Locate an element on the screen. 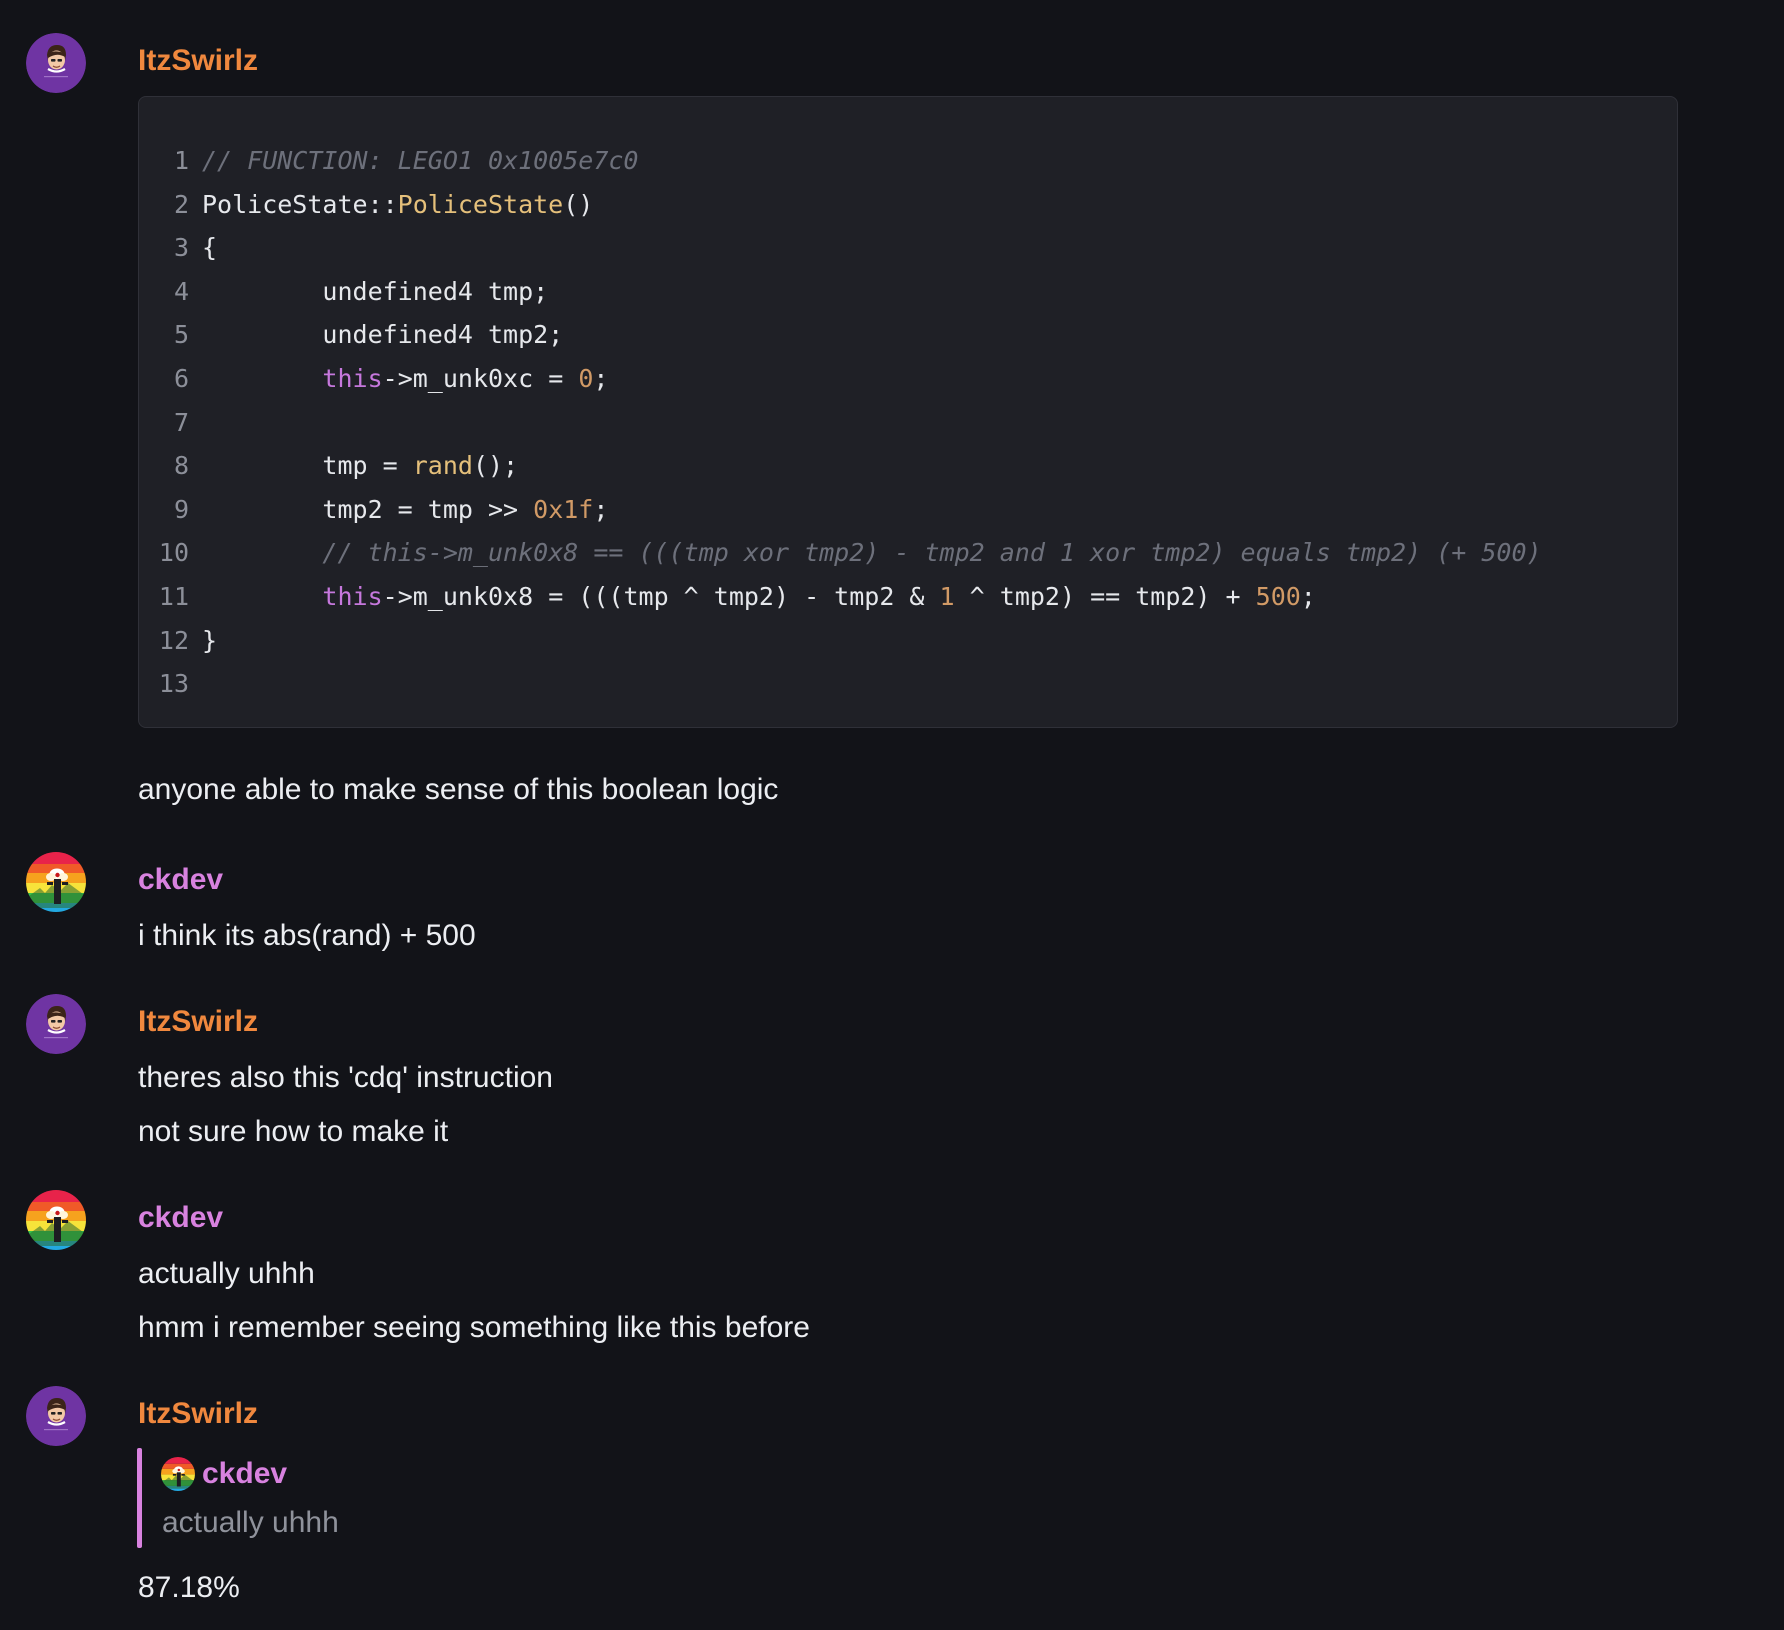  reply-author: ckdev is located at coordinates (244, 1474).